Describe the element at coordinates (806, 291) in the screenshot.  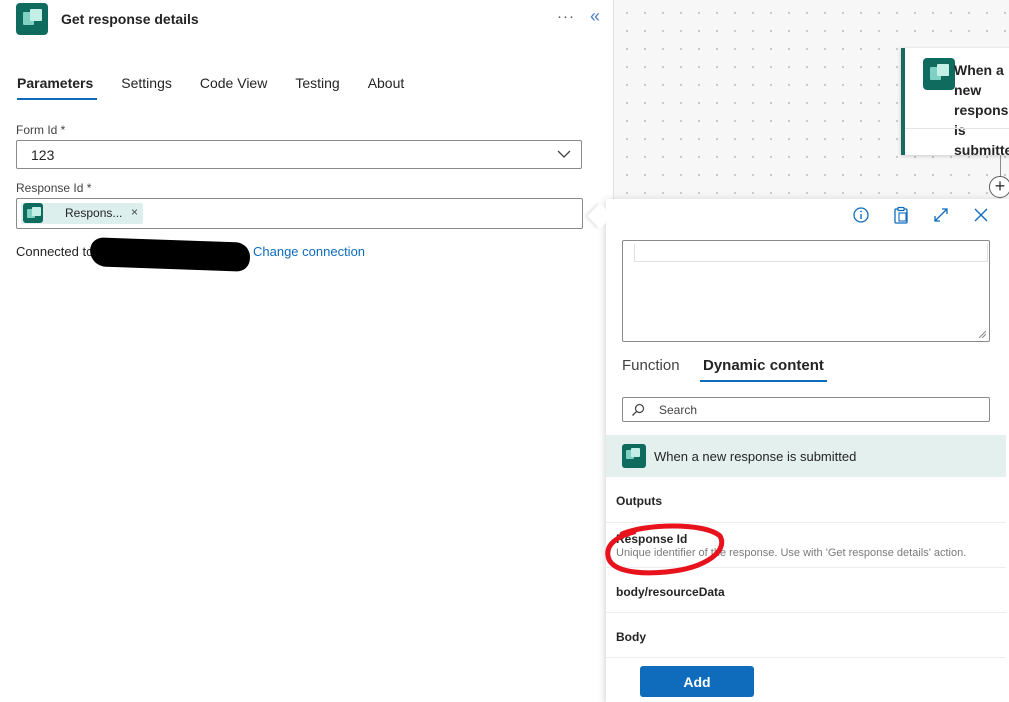
I see `expression-editor` at that location.